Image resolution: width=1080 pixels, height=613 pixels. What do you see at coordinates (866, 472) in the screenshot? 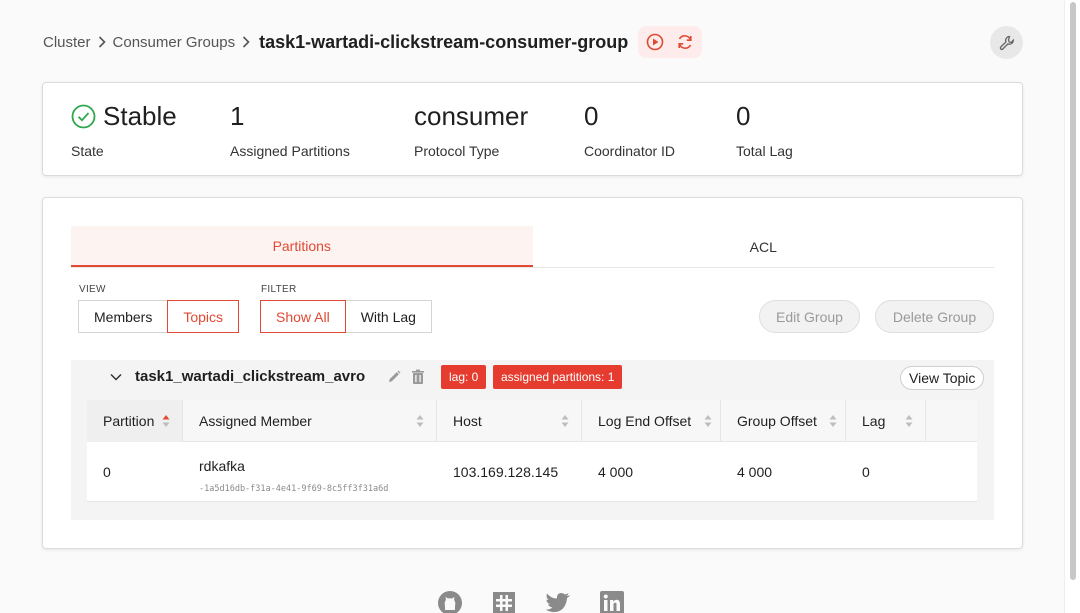
I see `cell-lag: 0` at bounding box center [866, 472].